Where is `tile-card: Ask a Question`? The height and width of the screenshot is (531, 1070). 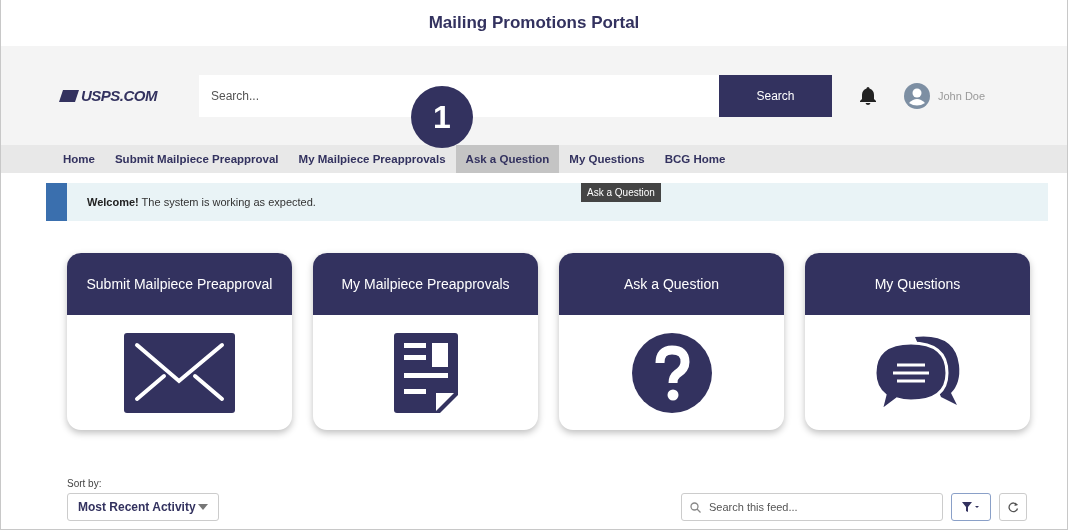 tile-card: Ask a Question is located at coordinates (671, 341).